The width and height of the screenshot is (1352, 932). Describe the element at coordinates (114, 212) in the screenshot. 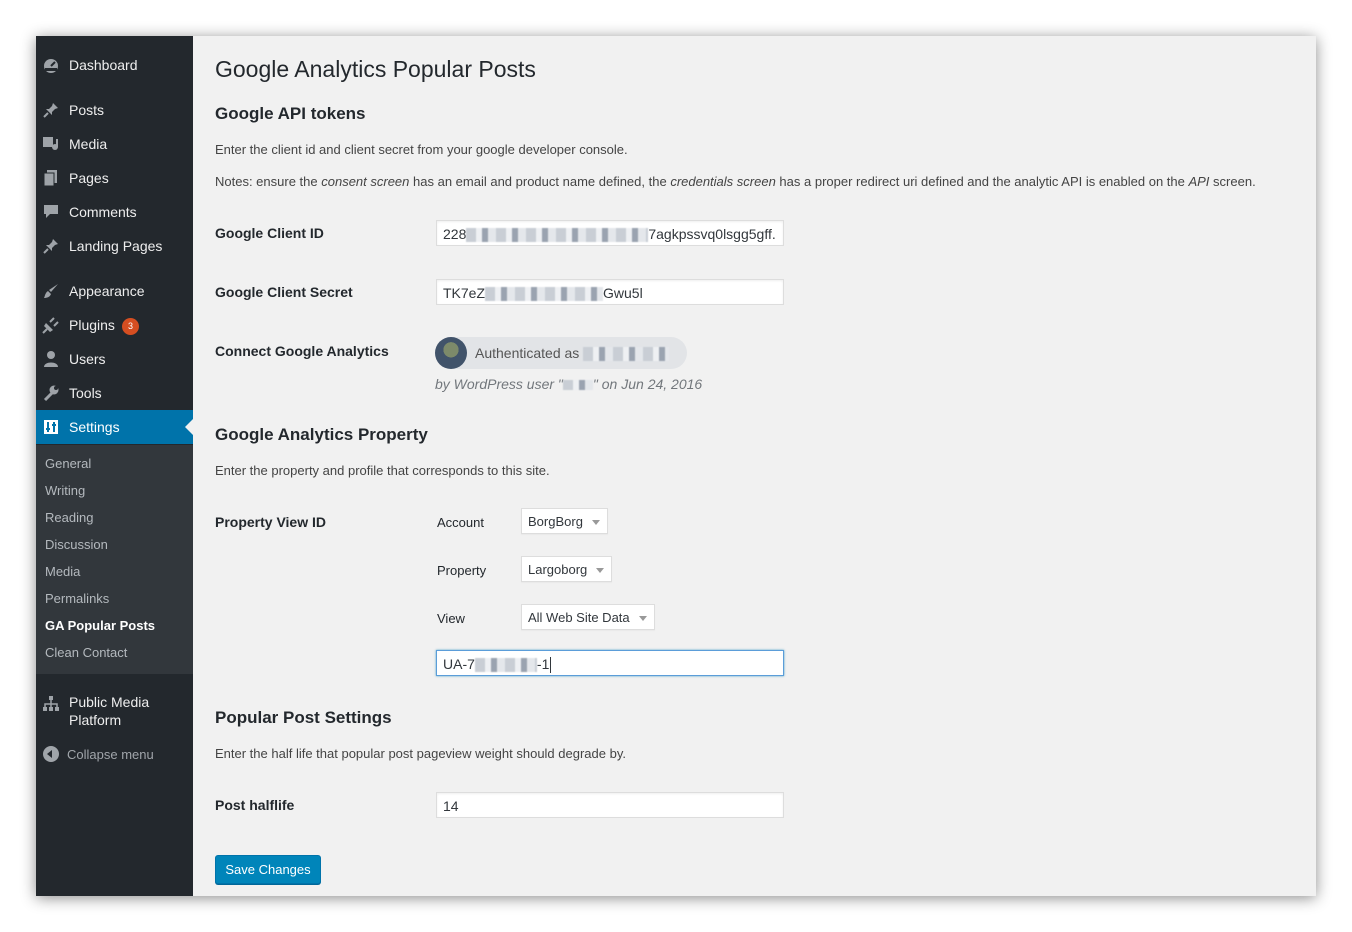

I see `menu-item-comments: Comments` at that location.